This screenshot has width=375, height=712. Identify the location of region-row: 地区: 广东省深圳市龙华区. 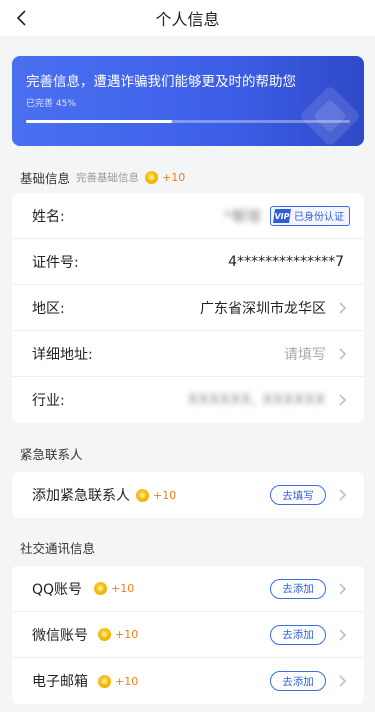
(188, 308).